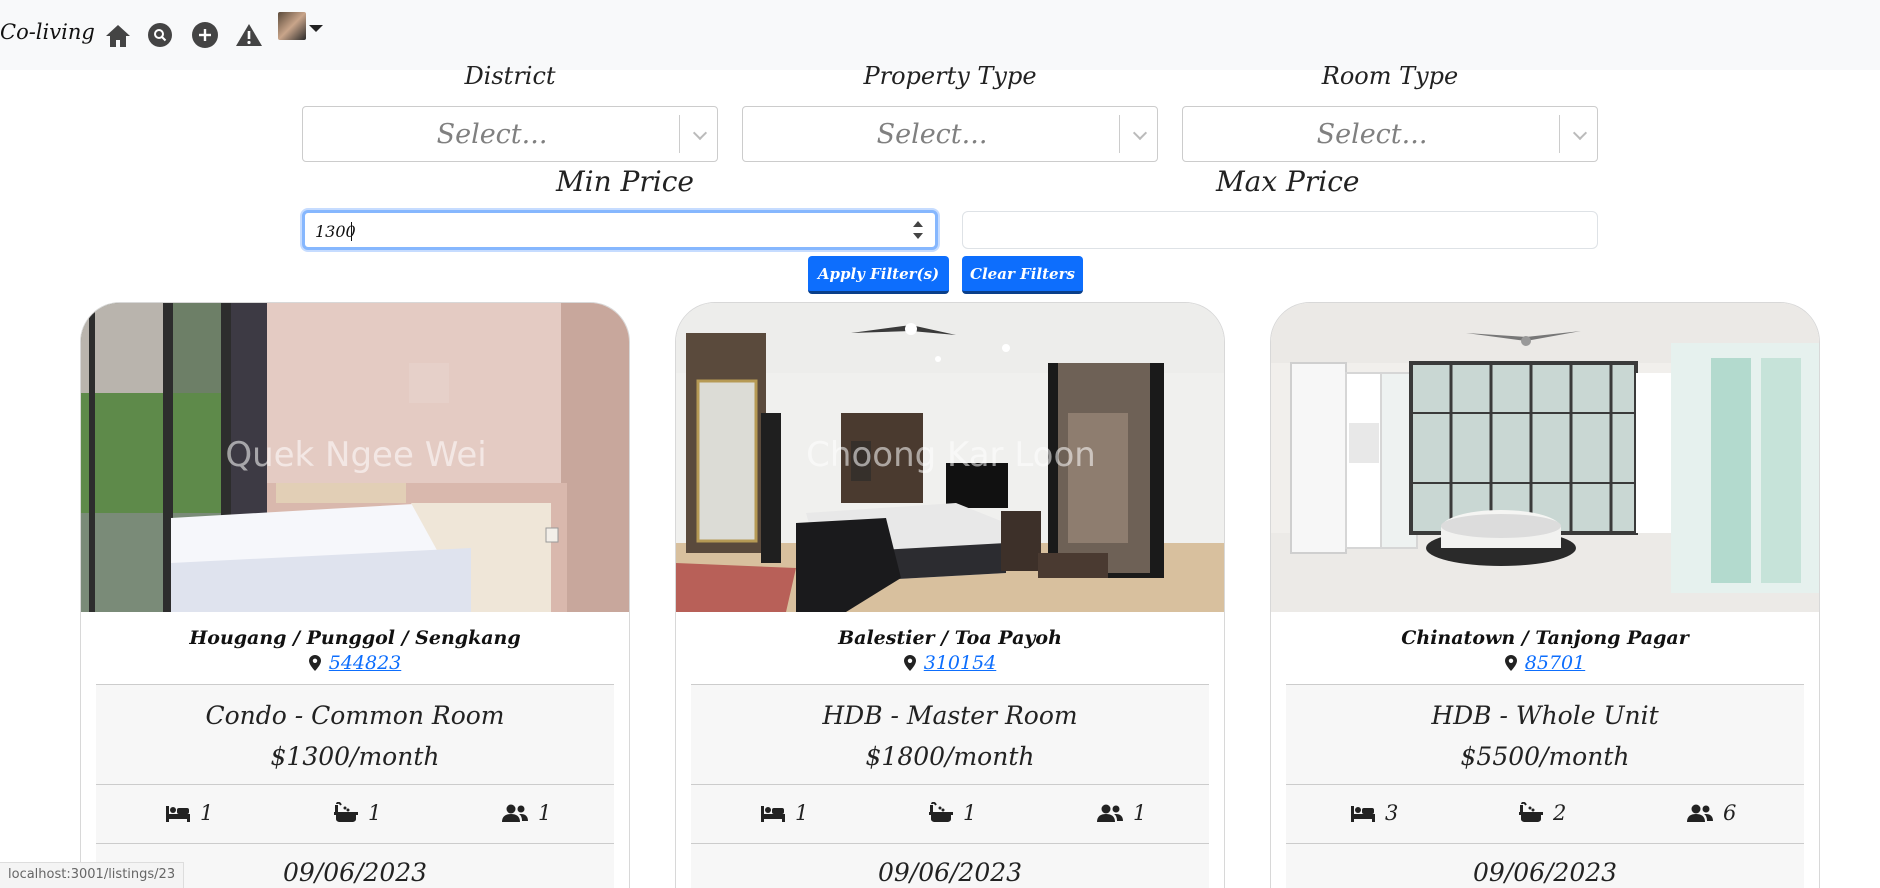 The height and width of the screenshot is (888, 1880). I want to click on top-navbar: Co-living, so click(940, 35).